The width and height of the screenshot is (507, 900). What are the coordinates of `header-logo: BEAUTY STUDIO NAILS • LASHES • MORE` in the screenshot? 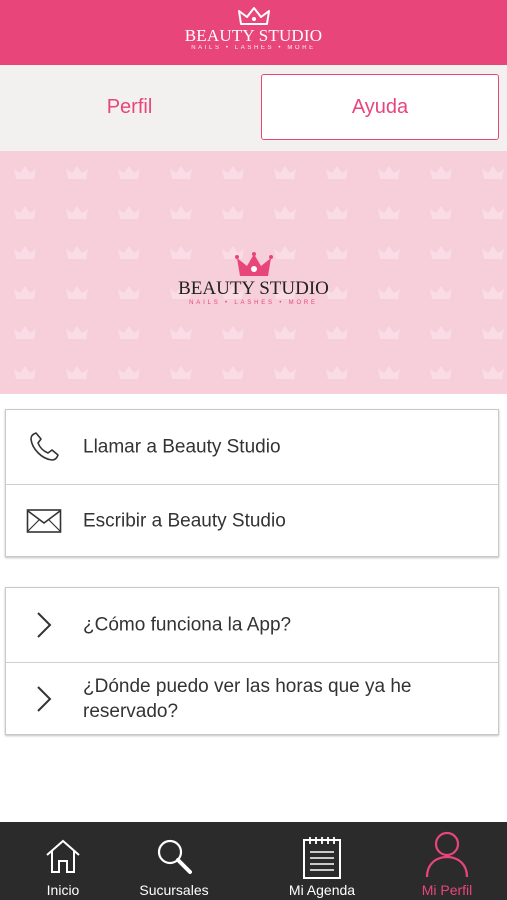 It's located at (253, 32).